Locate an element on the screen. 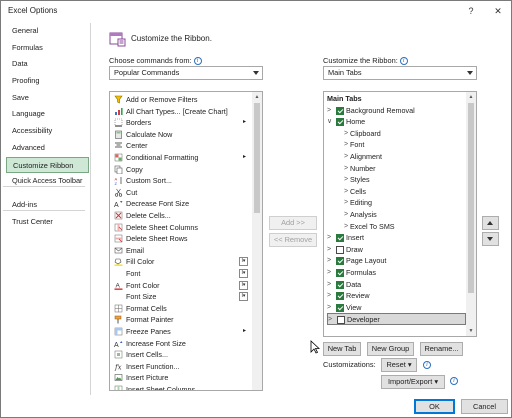  ok-button: OK is located at coordinates (434, 406).